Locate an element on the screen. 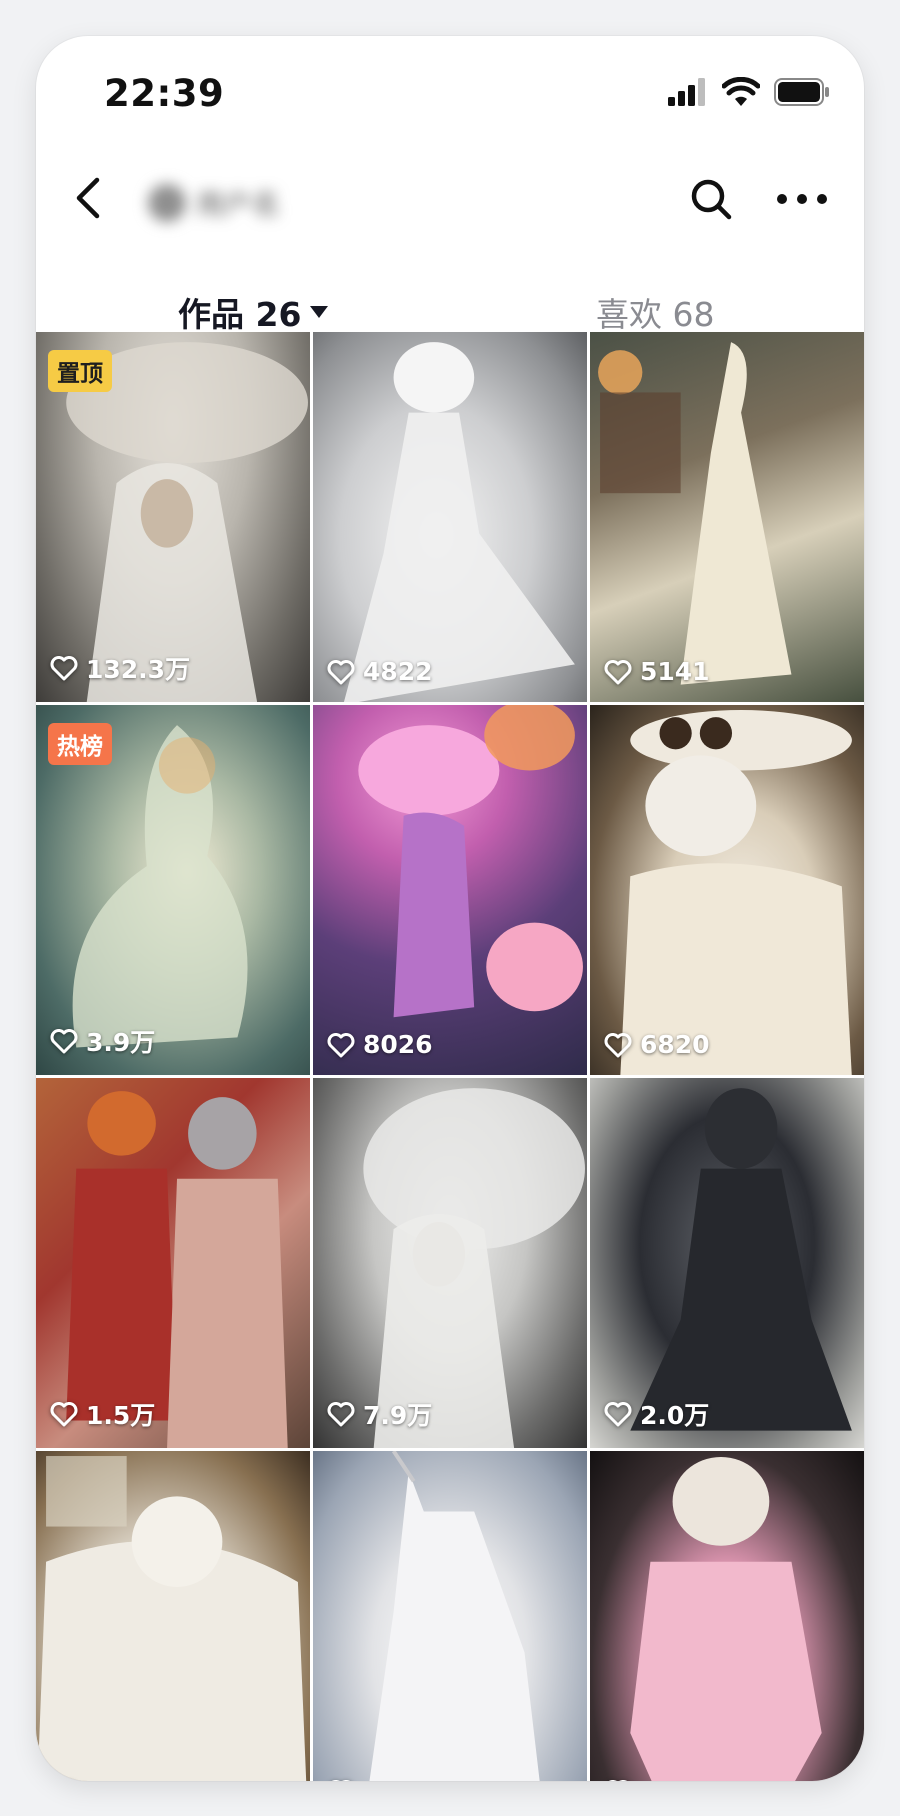 This screenshot has width=900, height=1816. wifi-icon is located at coordinates (741, 91).